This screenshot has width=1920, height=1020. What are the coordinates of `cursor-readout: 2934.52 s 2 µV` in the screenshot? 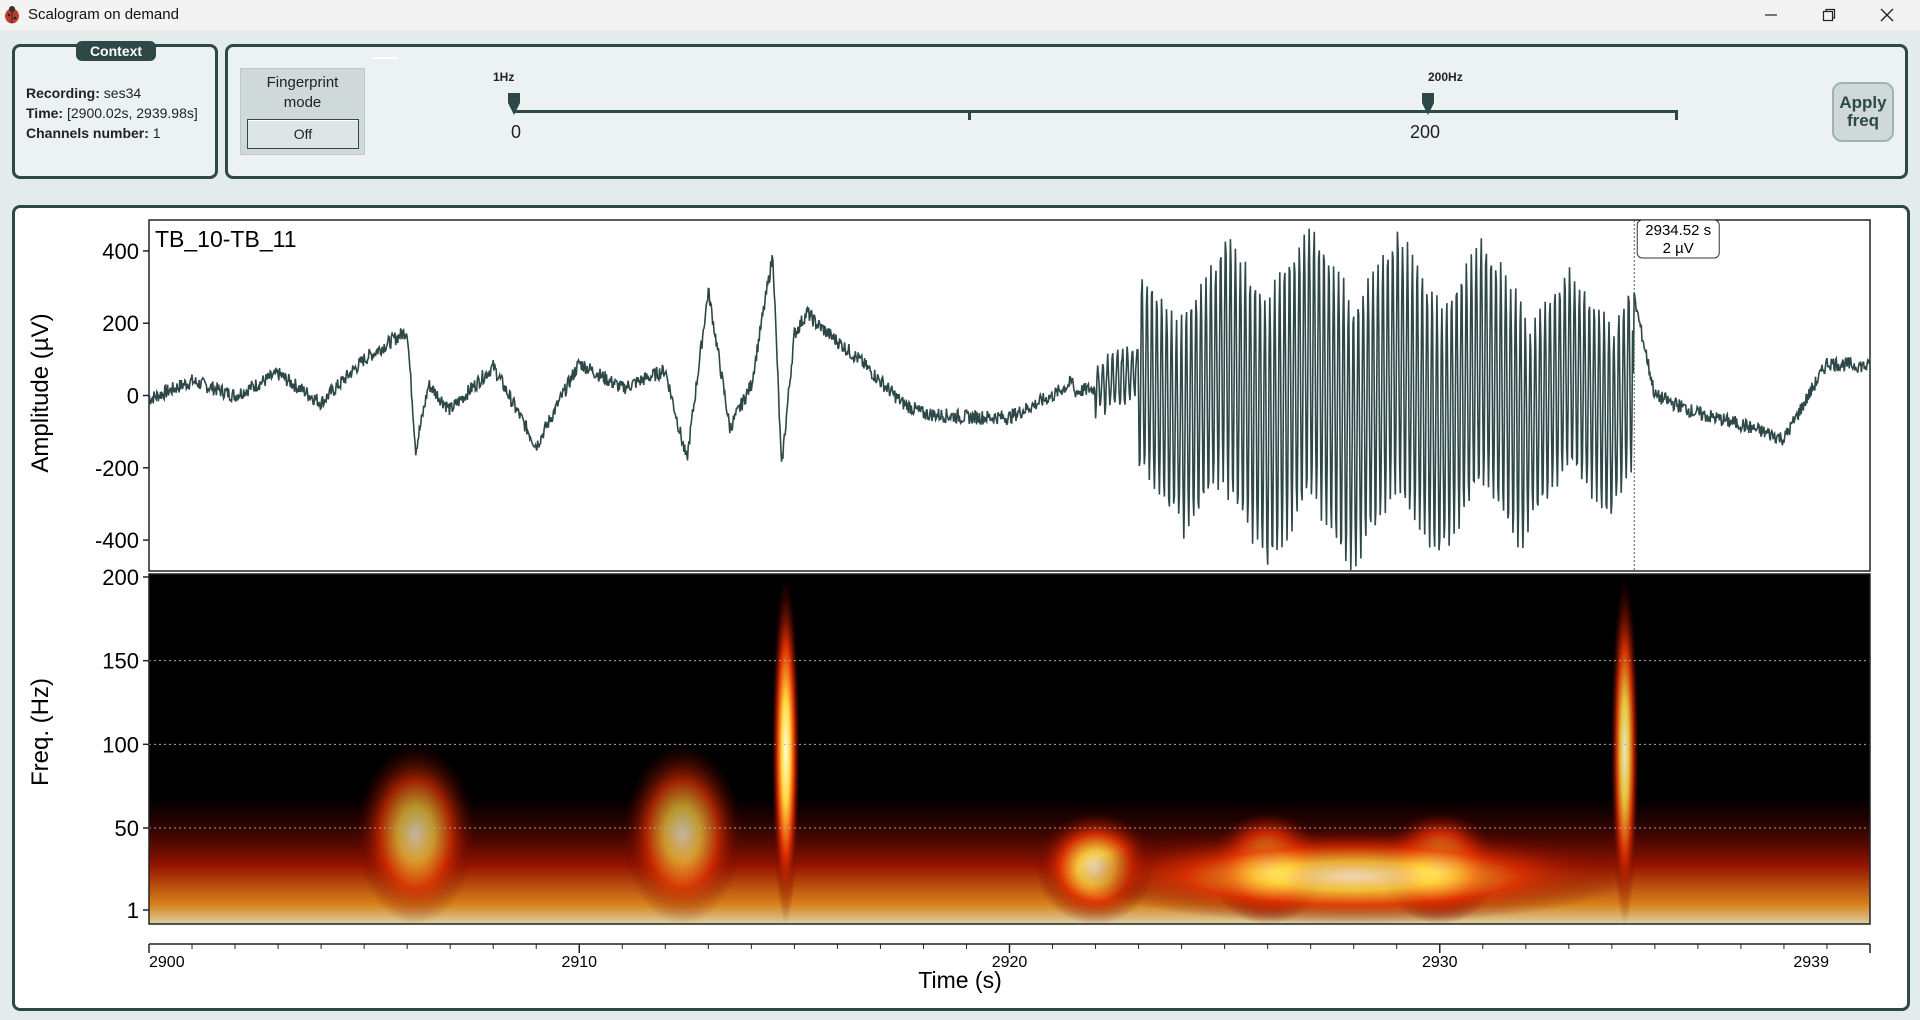 It's located at (1678, 239).